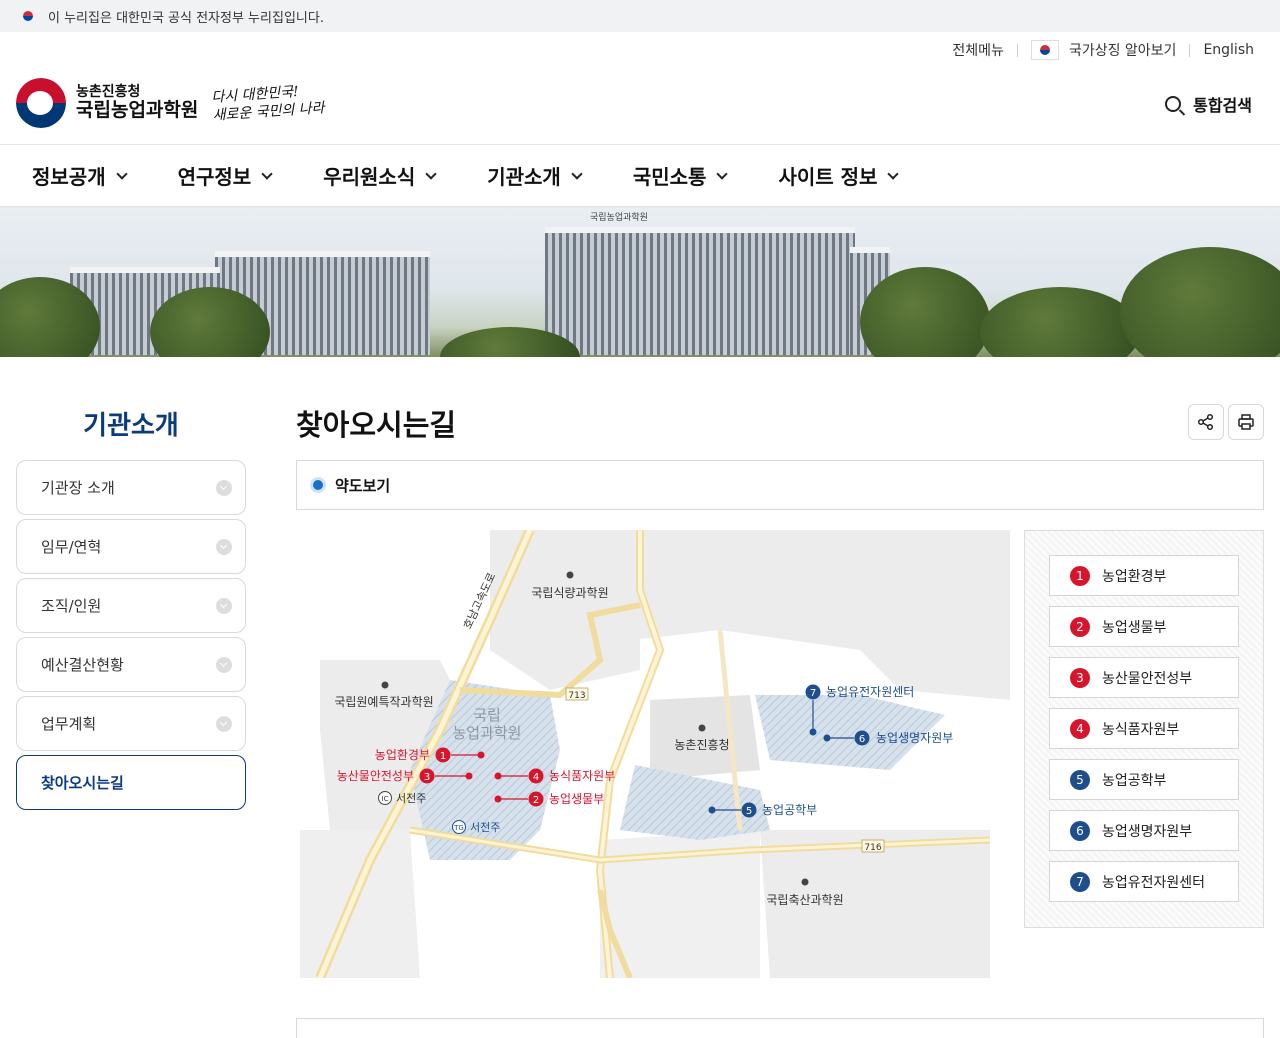  Describe the element at coordinates (268, 103) in the screenshot. I see `slogan: 다시 대한민국! 새로운 국민의 나라` at that location.